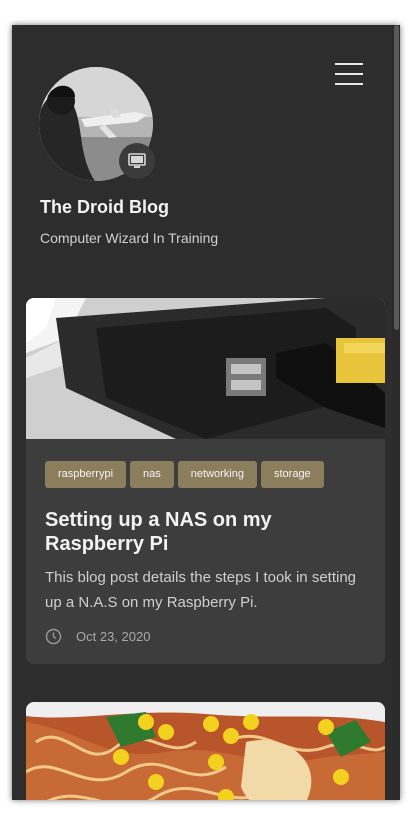 The image size is (411, 823). Describe the element at coordinates (207, 532) in the screenshot. I see `post-title: Setting up a NAS on my Raspberry Pi` at that location.